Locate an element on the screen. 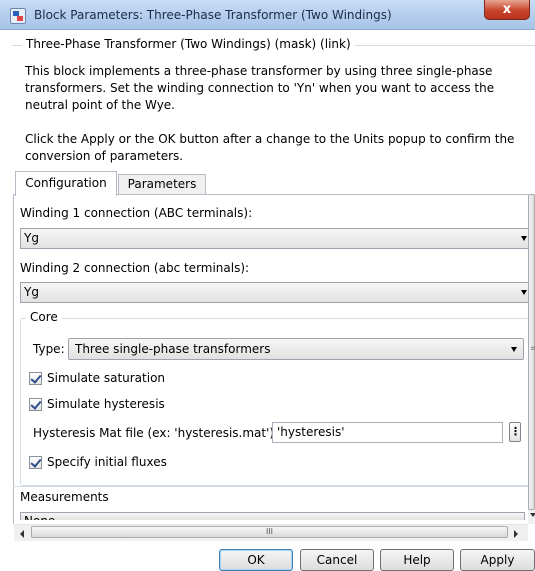 This screenshot has width=535, height=571. horizontal-scroll-thumb: III is located at coordinates (269, 532).